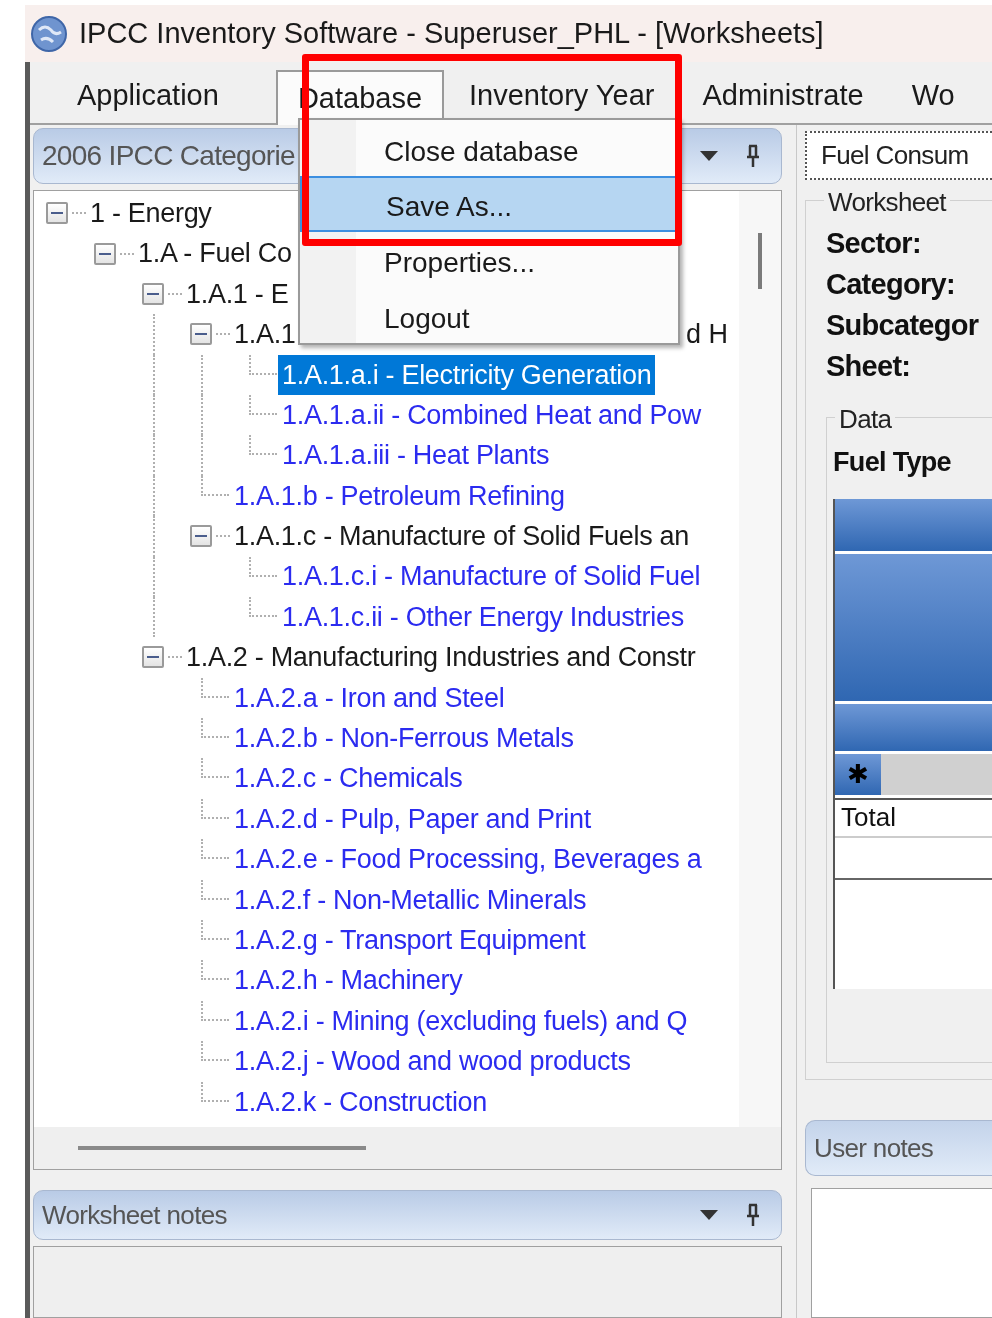 The width and height of the screenshot is (992, 1318). What do you see at coordinates (467, 374) in the screenshot?
I see `tree-item: 1.A.1.a.i - Electricity Generation` at bounding box center [467, 374].